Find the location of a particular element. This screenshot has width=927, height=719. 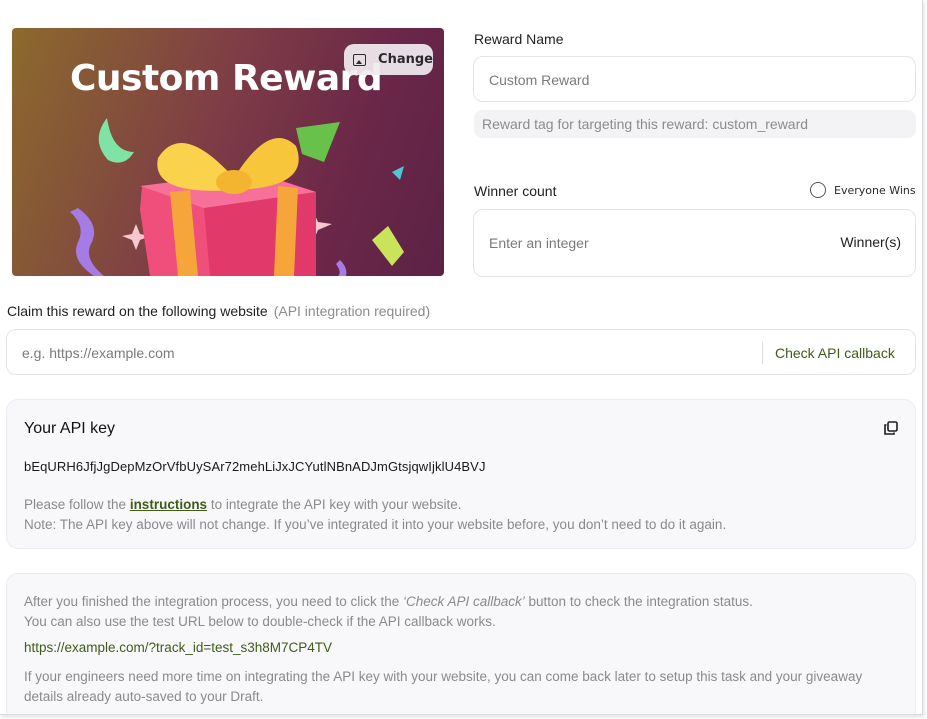

confetti-ribbon-right is located at coordinates (341, 268).